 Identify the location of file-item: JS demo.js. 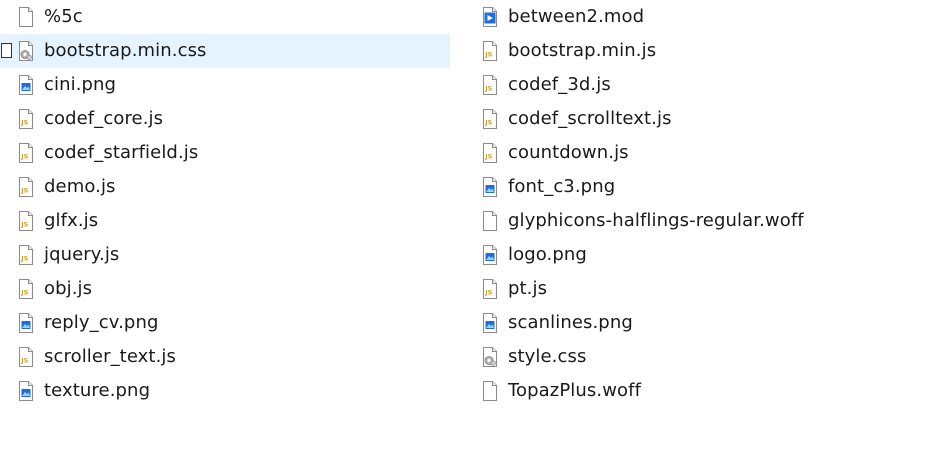
(225, 187).